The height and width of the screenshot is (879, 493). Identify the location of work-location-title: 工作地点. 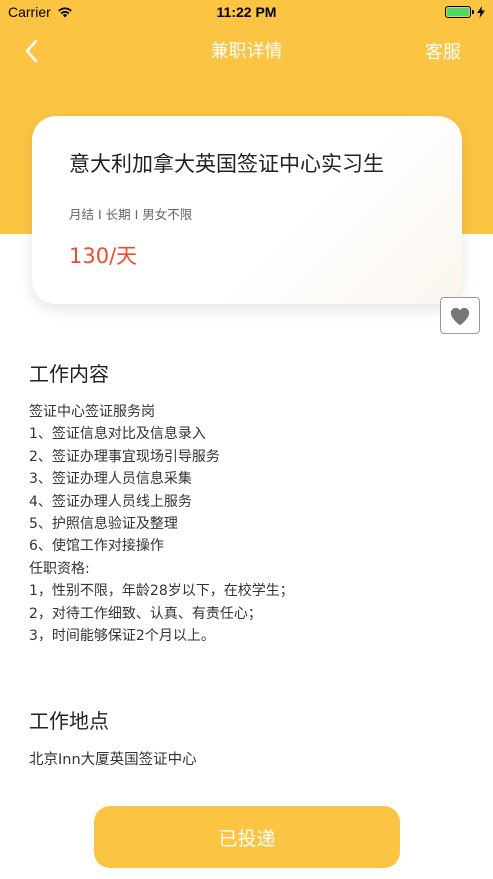
(69, 721).